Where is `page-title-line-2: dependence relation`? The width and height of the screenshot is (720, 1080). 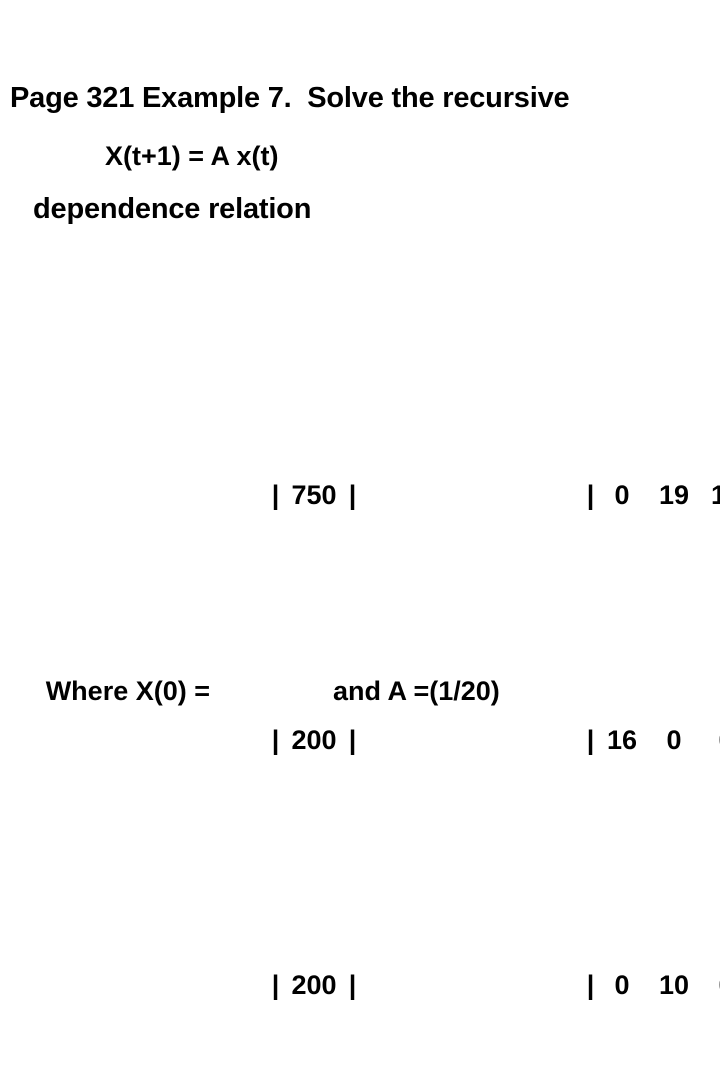
page-title-line-2: dependence relation is located at coordinates (172, 209).